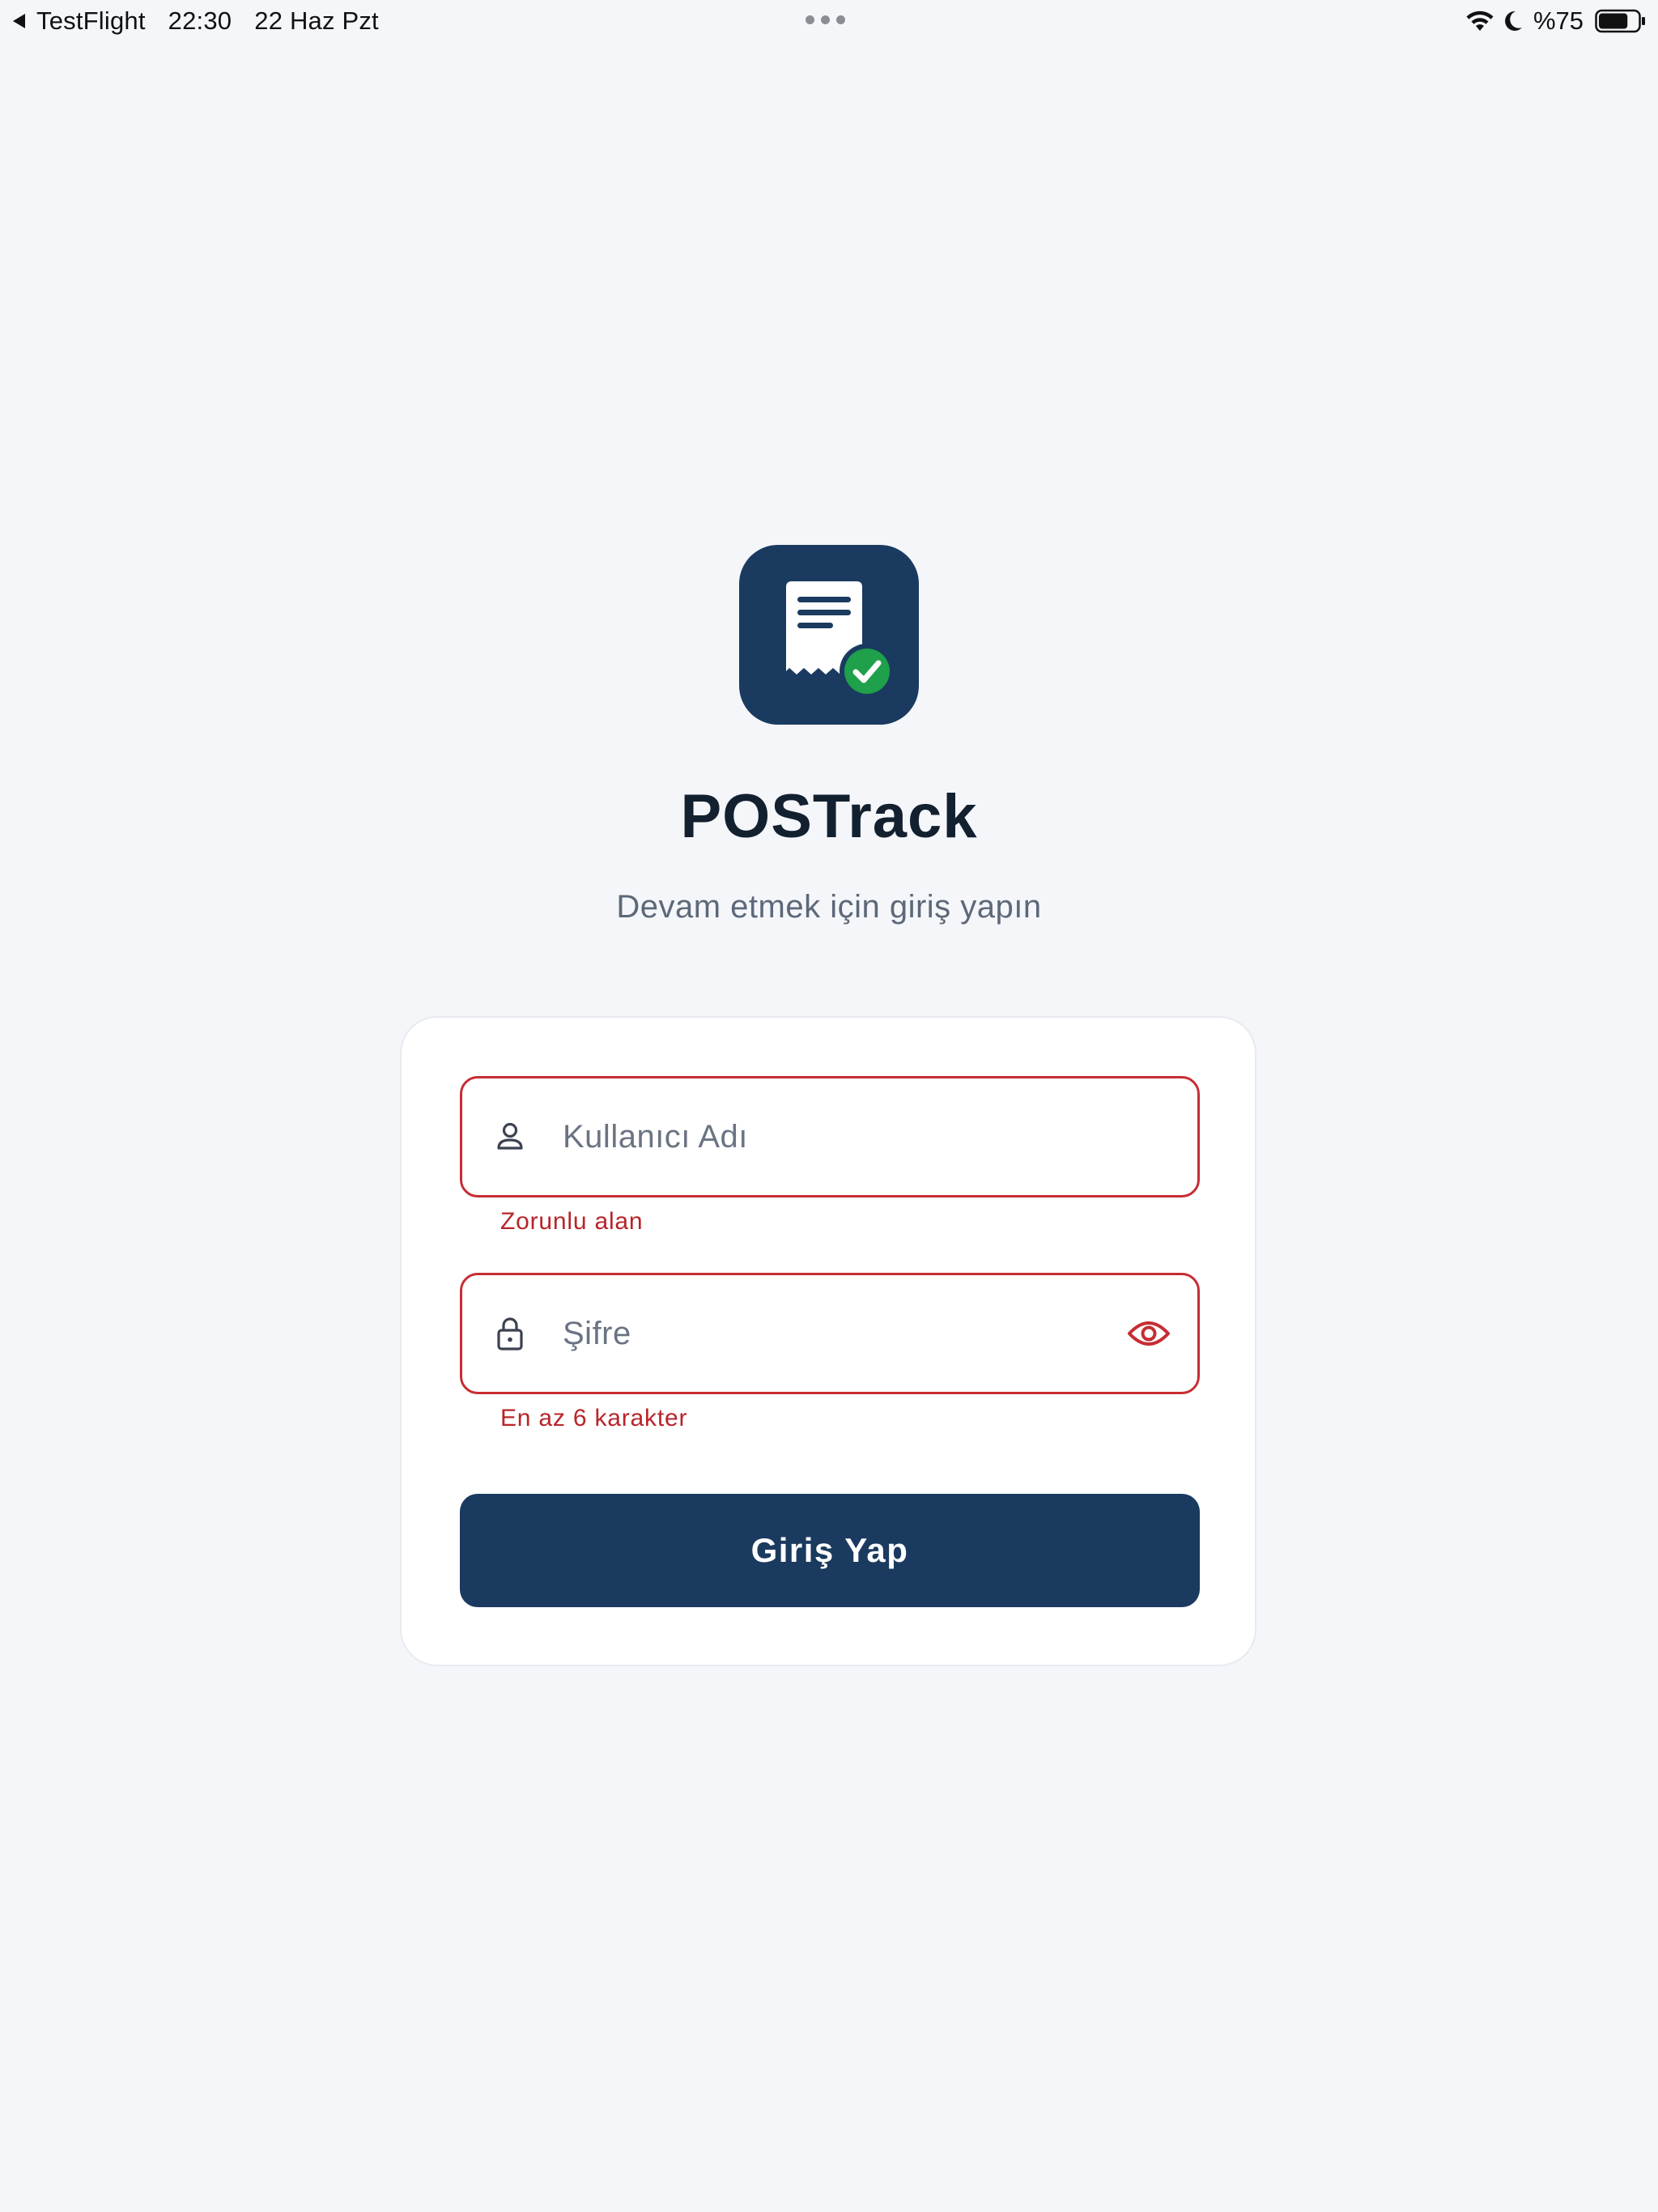  I want to click on status-bar: TestFlight 22:30 22 Haz Pzt %75, so click(829, 21).